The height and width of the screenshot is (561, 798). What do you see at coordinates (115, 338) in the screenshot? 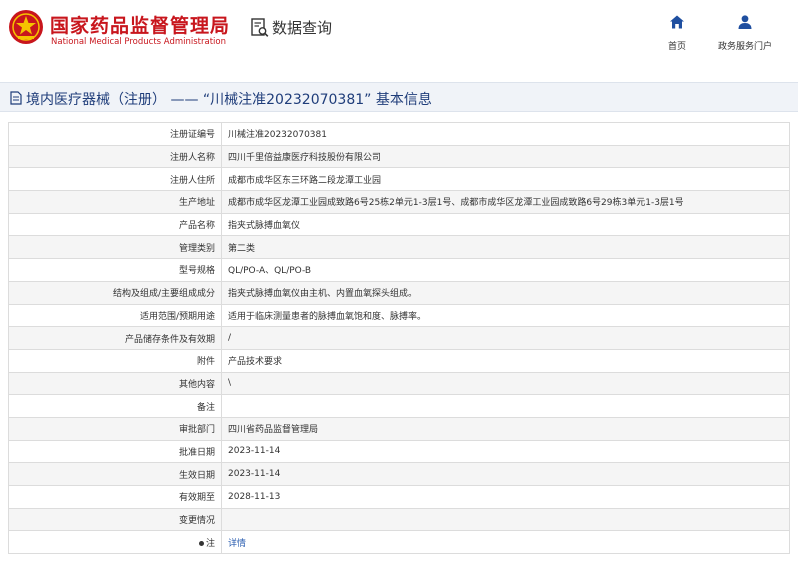
I see `field-label: 产品储存条件及有效期` at bounding box center [115, 338].